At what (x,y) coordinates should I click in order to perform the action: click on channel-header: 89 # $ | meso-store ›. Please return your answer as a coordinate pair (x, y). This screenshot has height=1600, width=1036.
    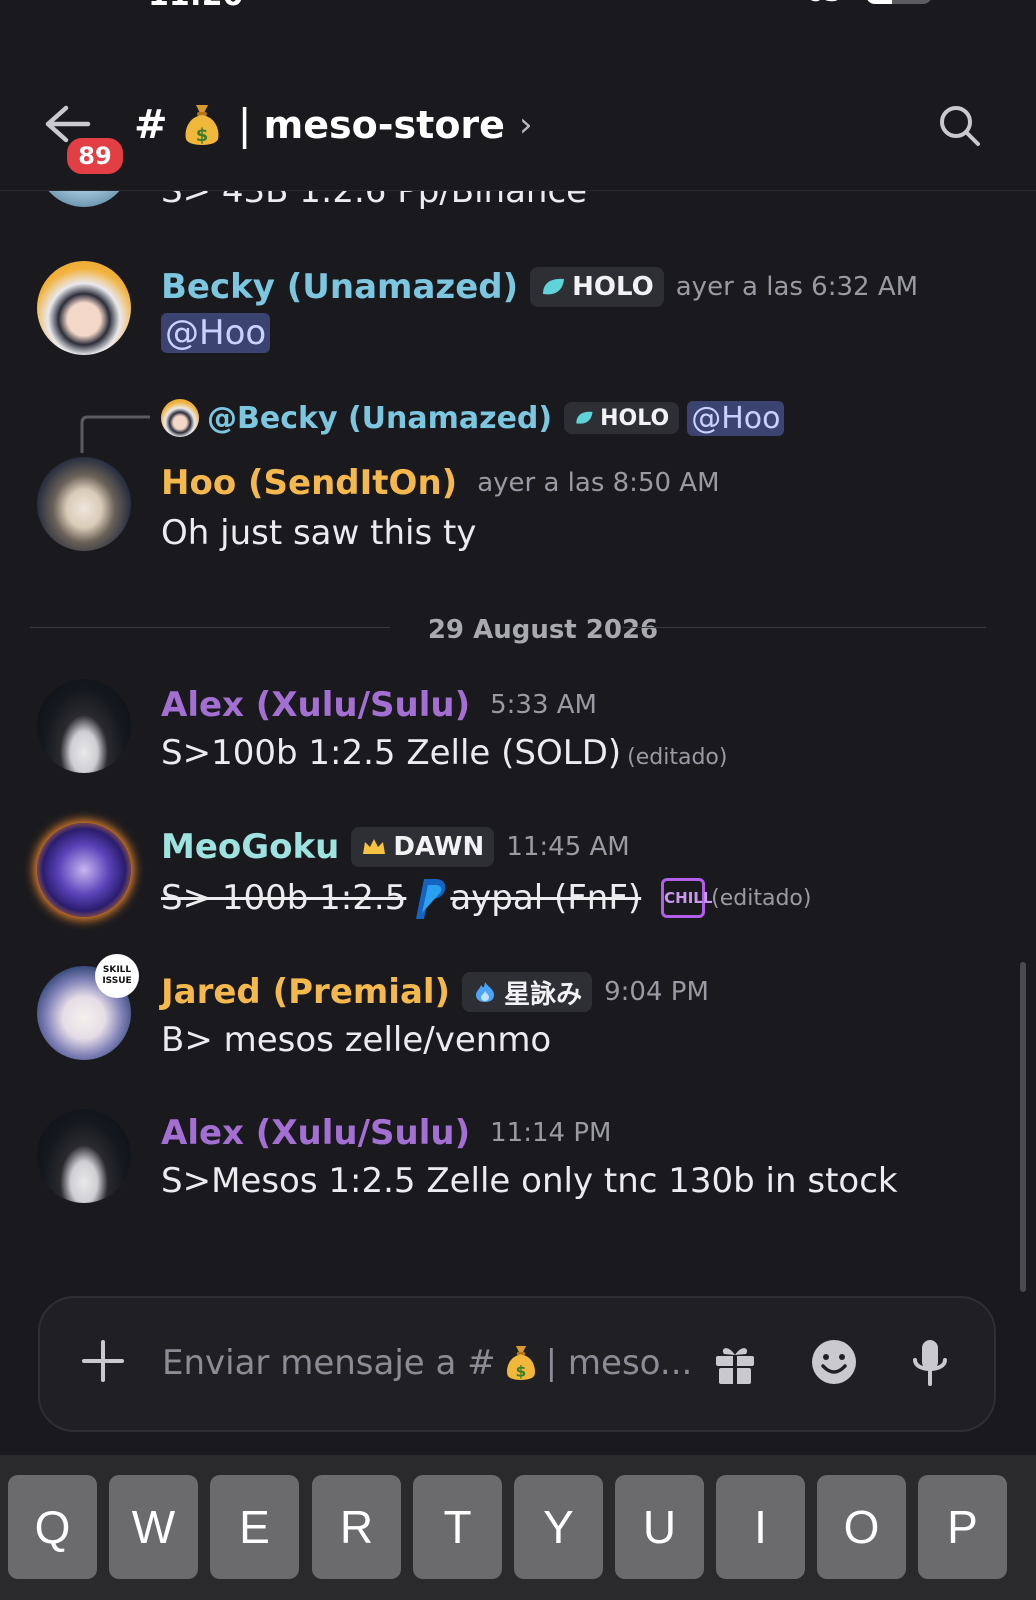
    Looking at the image, I should click on (518, 135).